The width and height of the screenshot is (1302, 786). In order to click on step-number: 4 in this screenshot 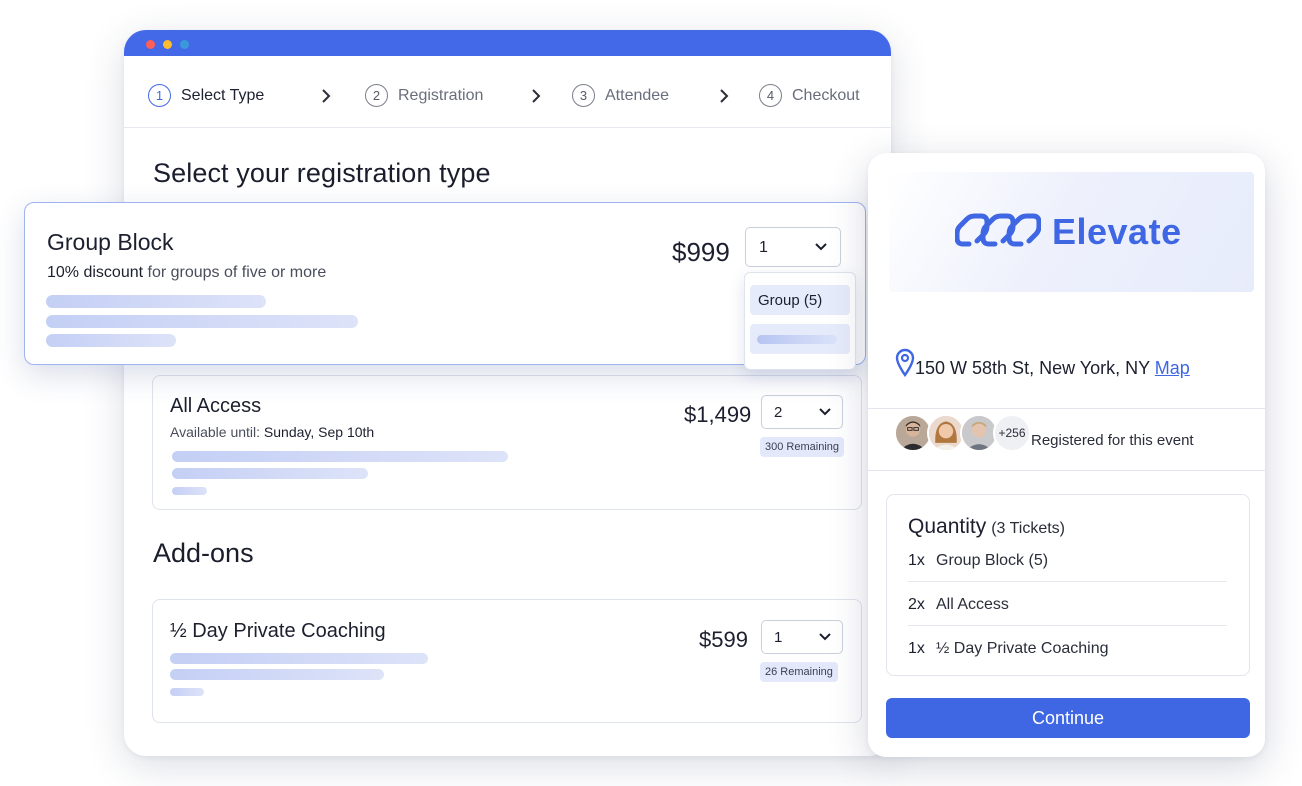, I will do `click(770, 95)`.